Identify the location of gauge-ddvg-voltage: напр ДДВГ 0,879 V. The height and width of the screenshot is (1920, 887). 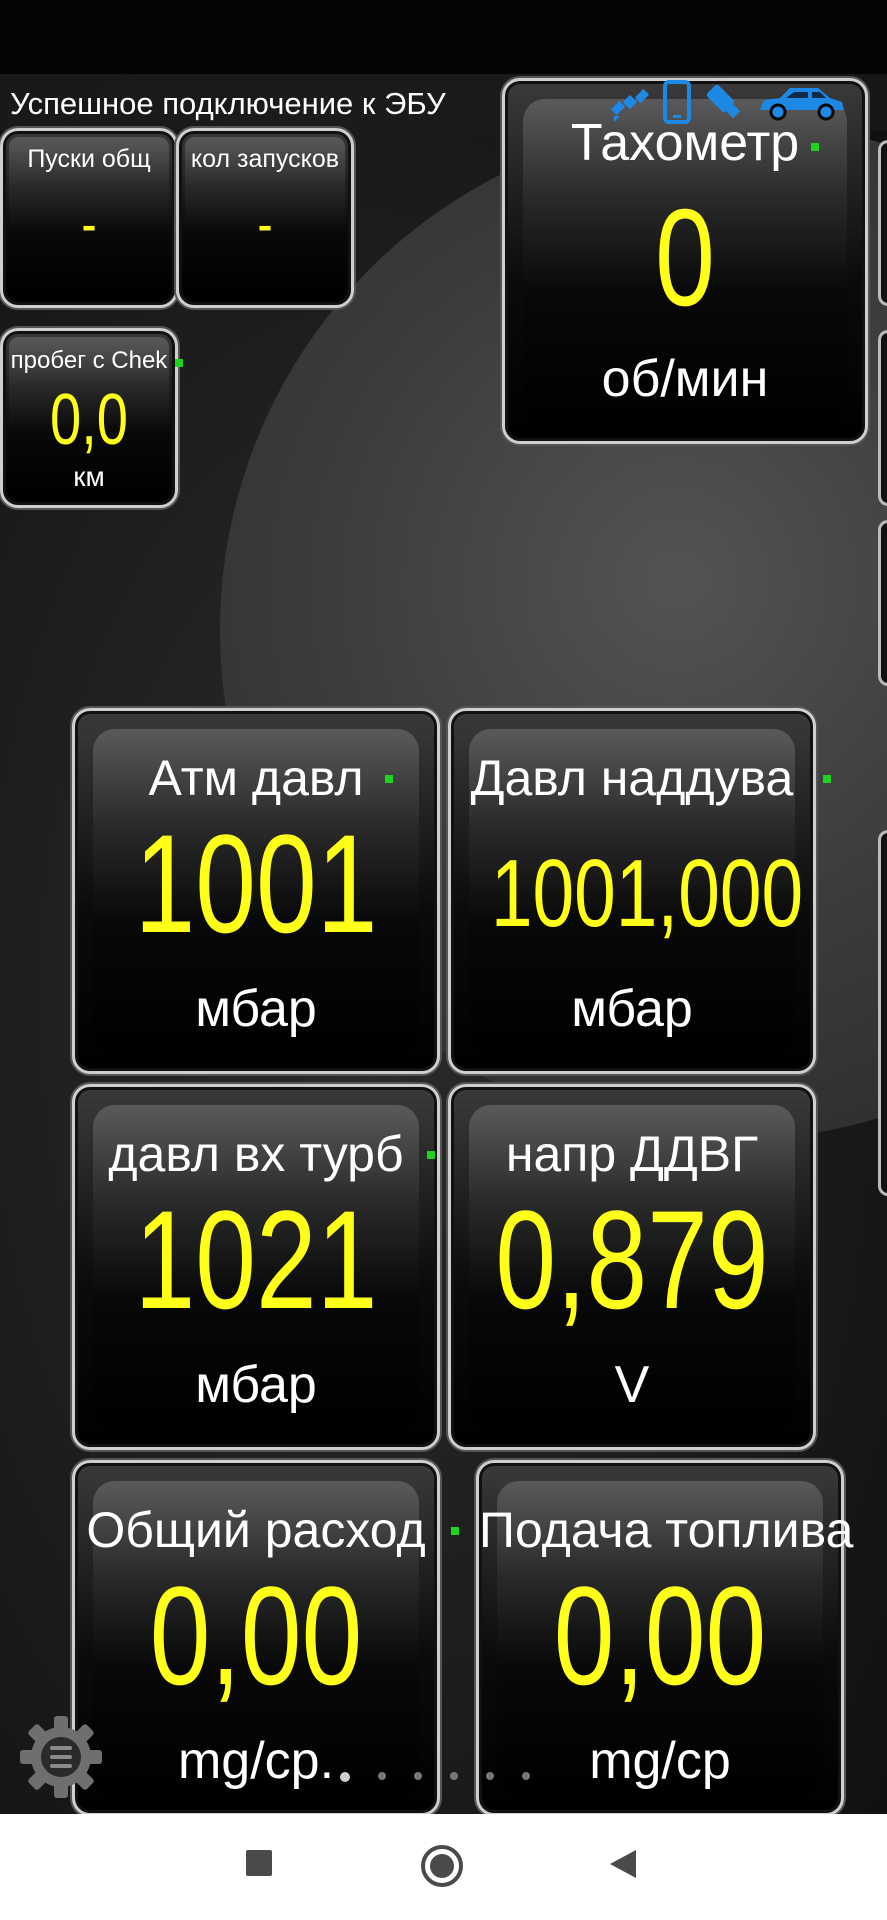
(632, 1267).